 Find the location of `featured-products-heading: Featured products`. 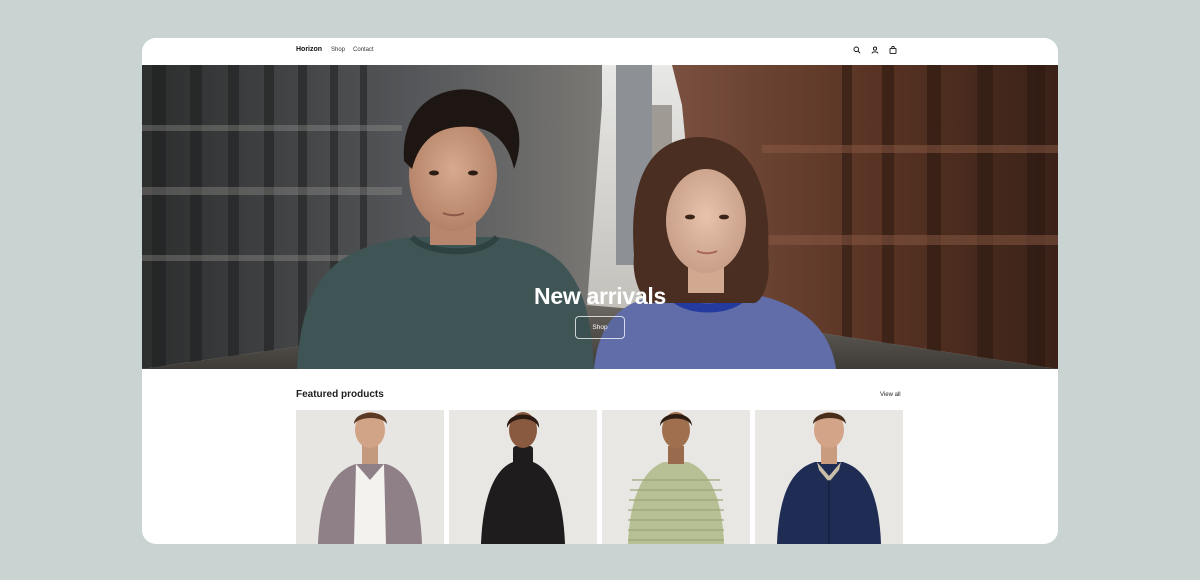

featured-products-heading: Featured products is located at coordinates (340, 394).